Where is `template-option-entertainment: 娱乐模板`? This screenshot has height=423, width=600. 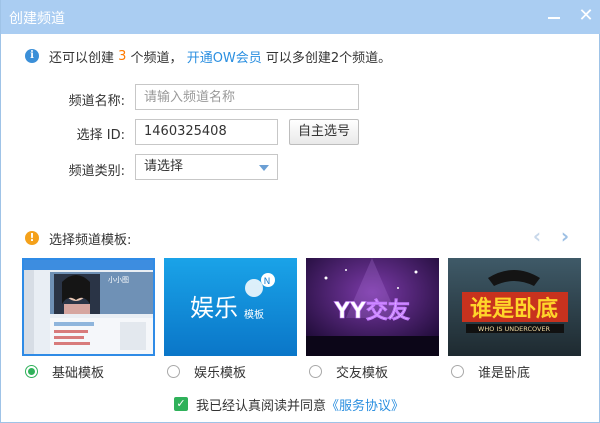
template-option-entertainment: 娱乐模板 is located at coordinates (207, 371).